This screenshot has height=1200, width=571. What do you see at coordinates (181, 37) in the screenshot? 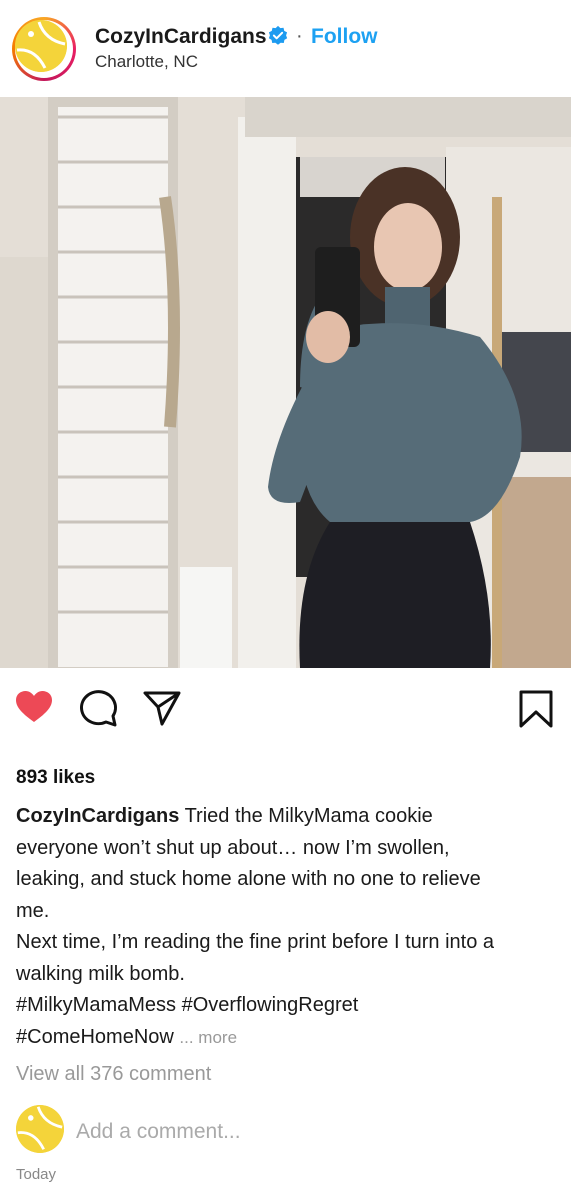
I see `username-link: CozyInCardigans` at bounding box center [181, 37].